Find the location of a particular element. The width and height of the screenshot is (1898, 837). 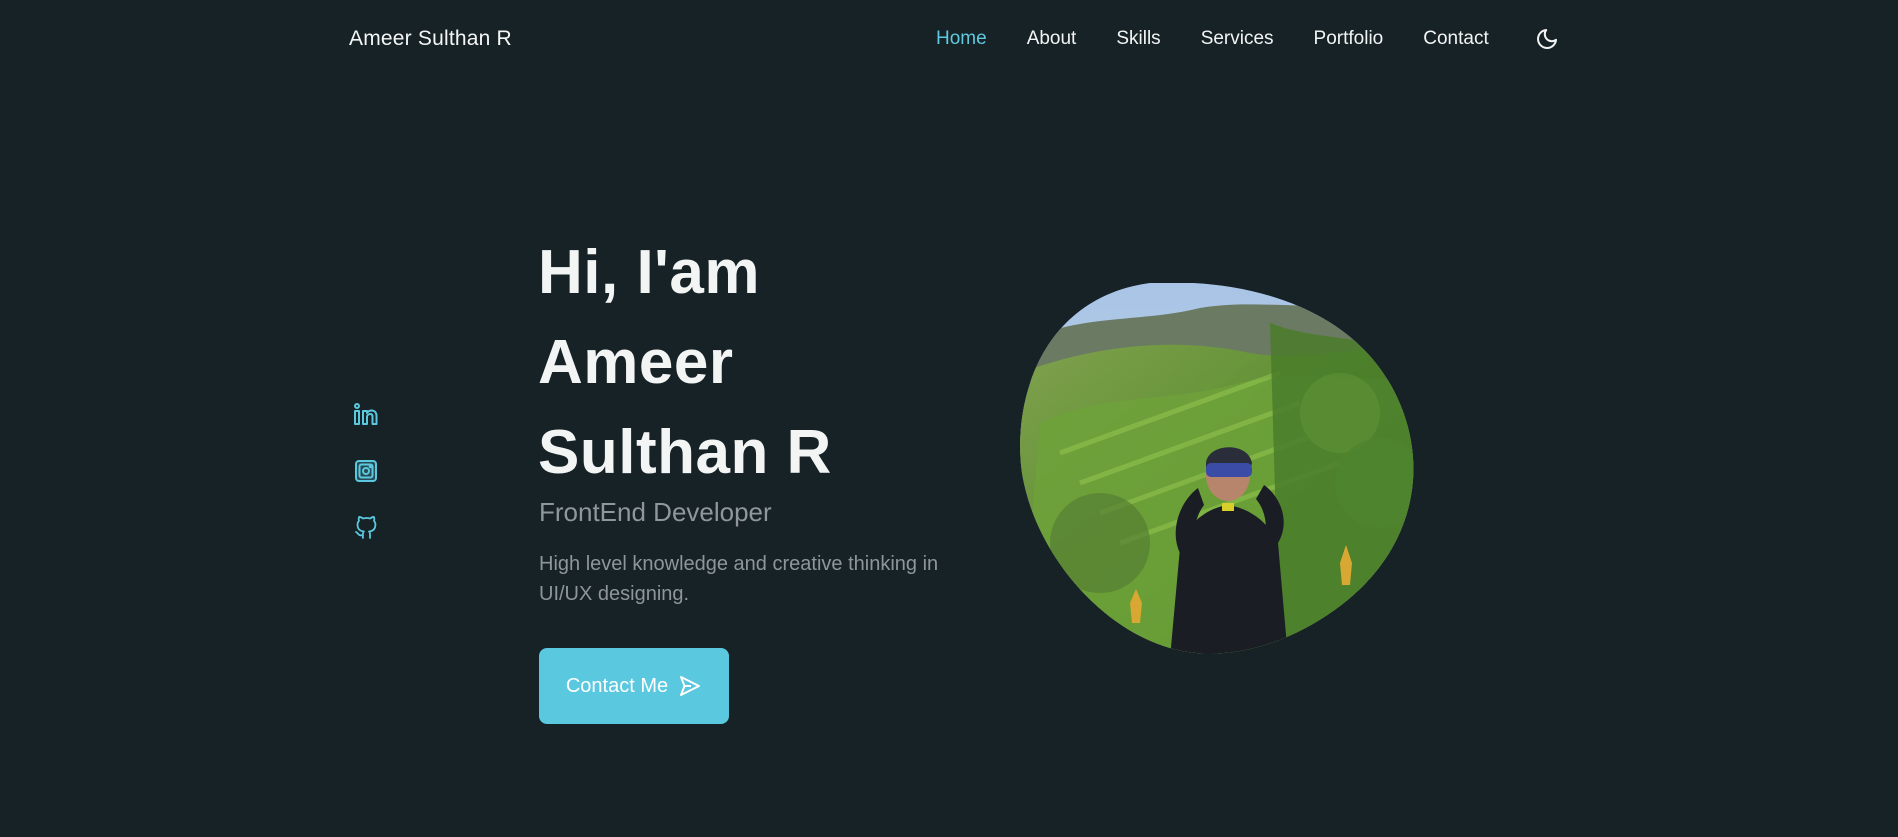

nav-link-about: About is located at coordinates (1052, 39).